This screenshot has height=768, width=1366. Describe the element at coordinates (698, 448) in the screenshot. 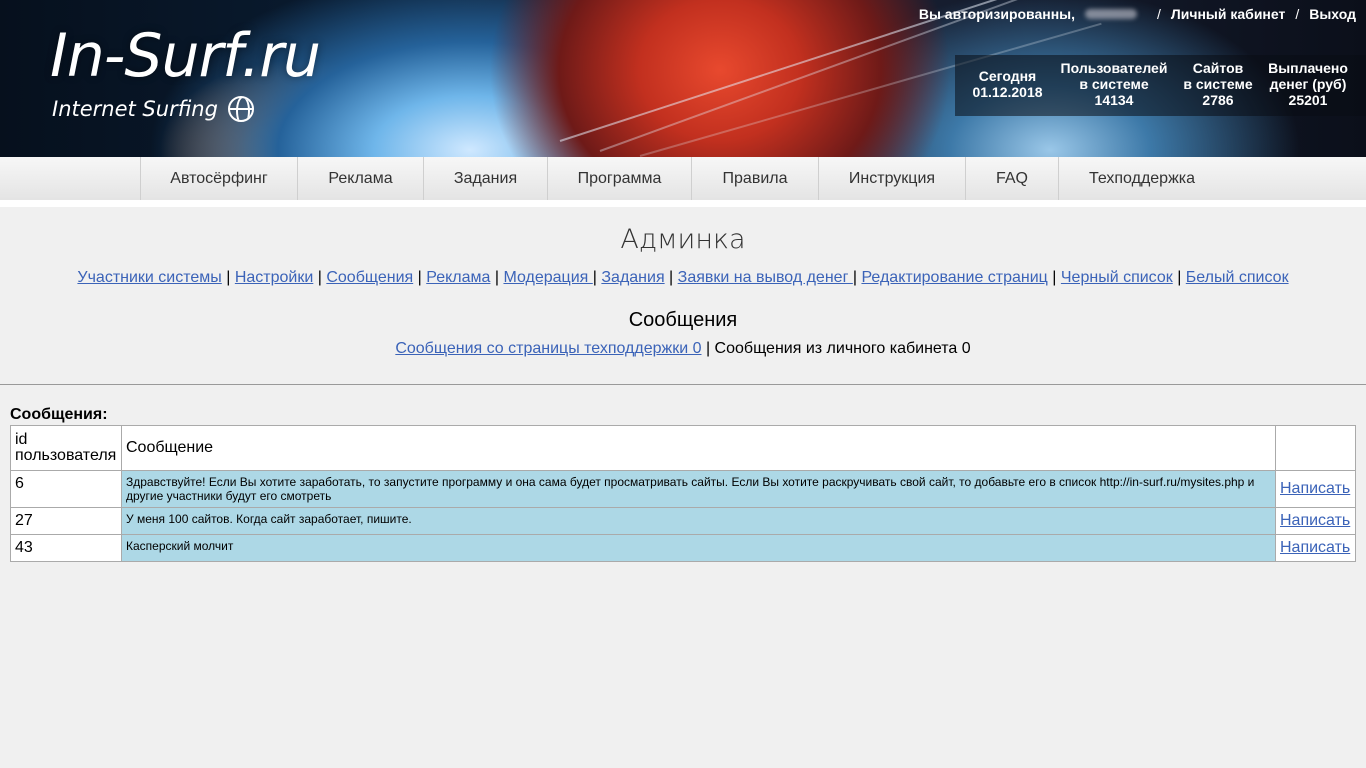

I see `column-header-message: Сообщение` at that location.